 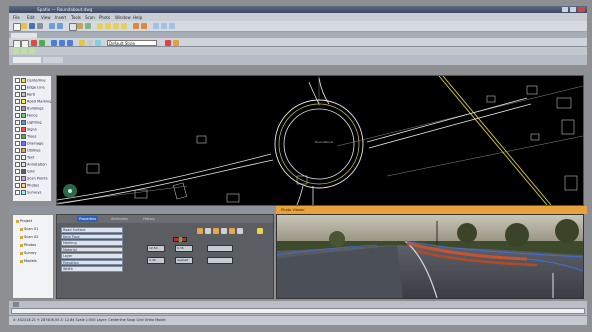 I want to click on prop-tool-4-icon, so click(x=224, y=231).